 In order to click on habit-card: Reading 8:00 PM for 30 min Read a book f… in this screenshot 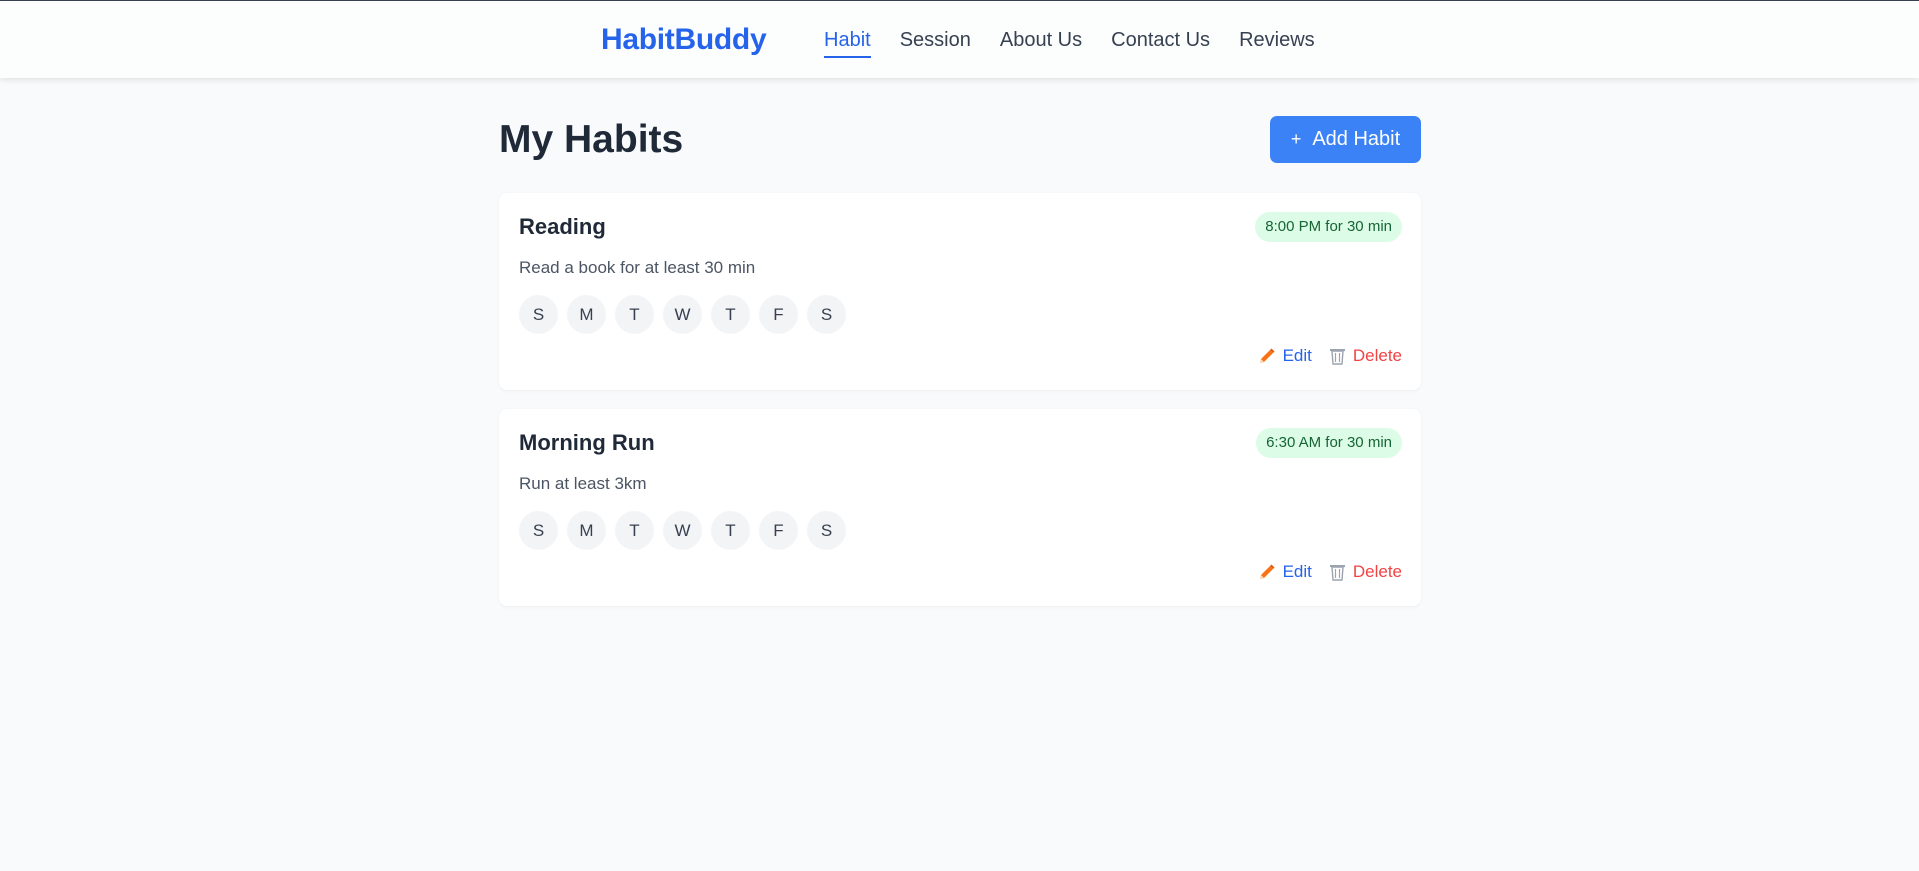, I will do `click(960, 291)`.